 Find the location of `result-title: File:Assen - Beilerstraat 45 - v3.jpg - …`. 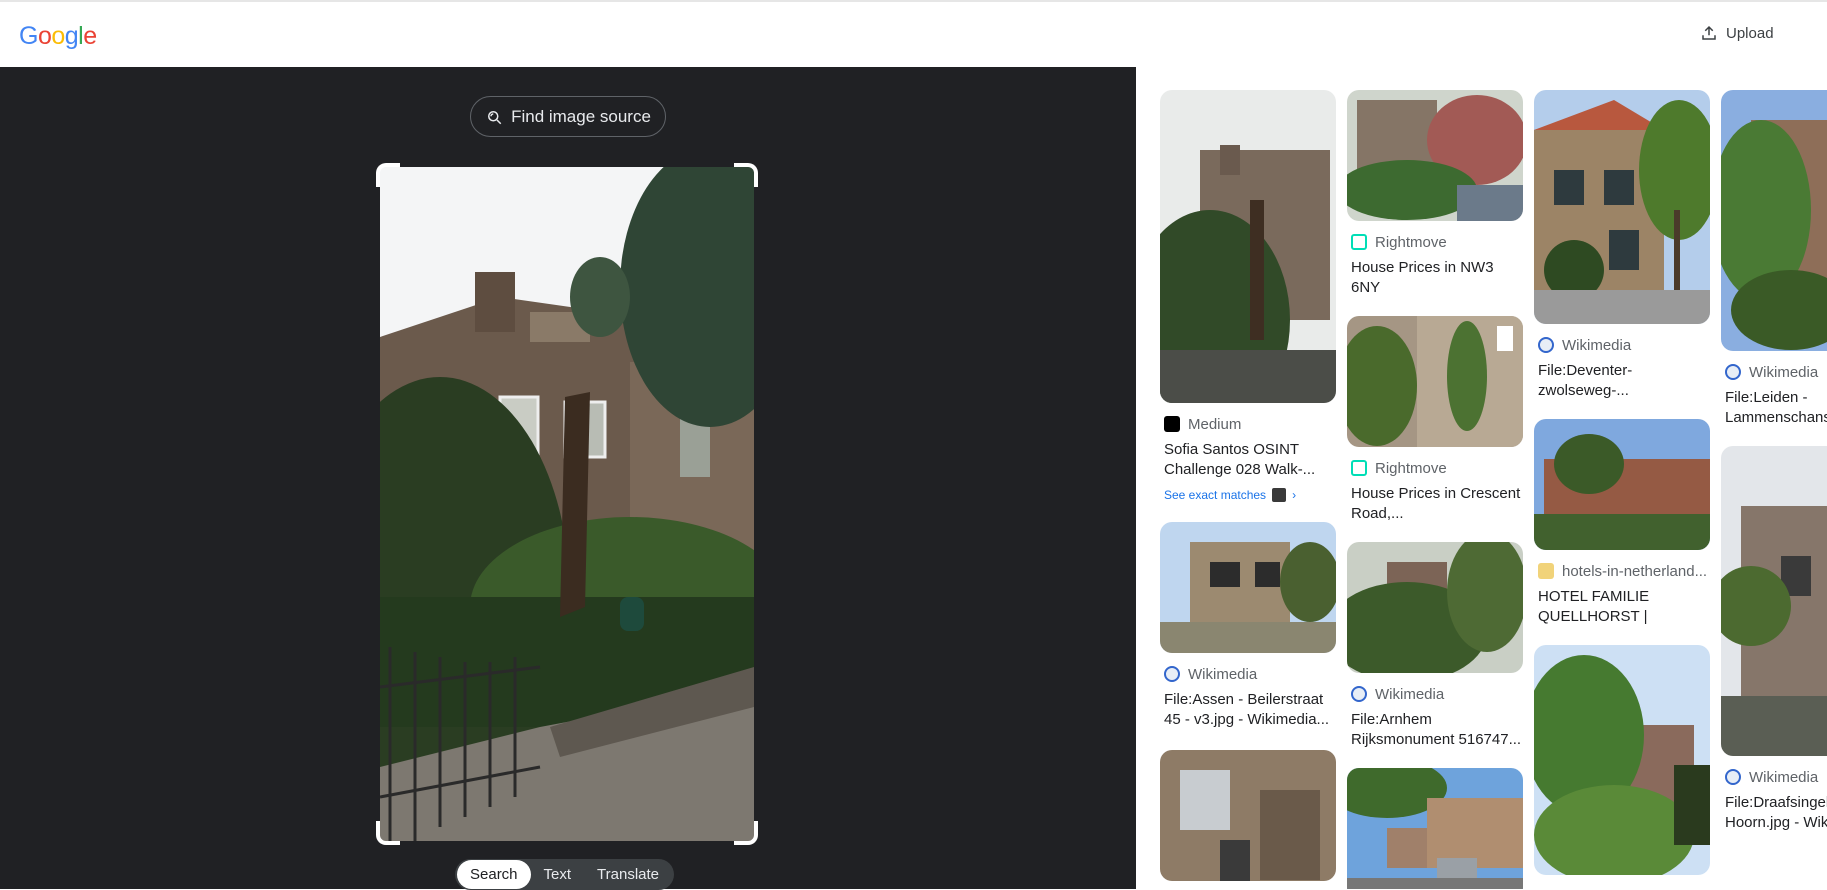

result-title: File:Assen - Beilerstraat 45 - v3.jpg - … is located at coordinates (1248, 710).